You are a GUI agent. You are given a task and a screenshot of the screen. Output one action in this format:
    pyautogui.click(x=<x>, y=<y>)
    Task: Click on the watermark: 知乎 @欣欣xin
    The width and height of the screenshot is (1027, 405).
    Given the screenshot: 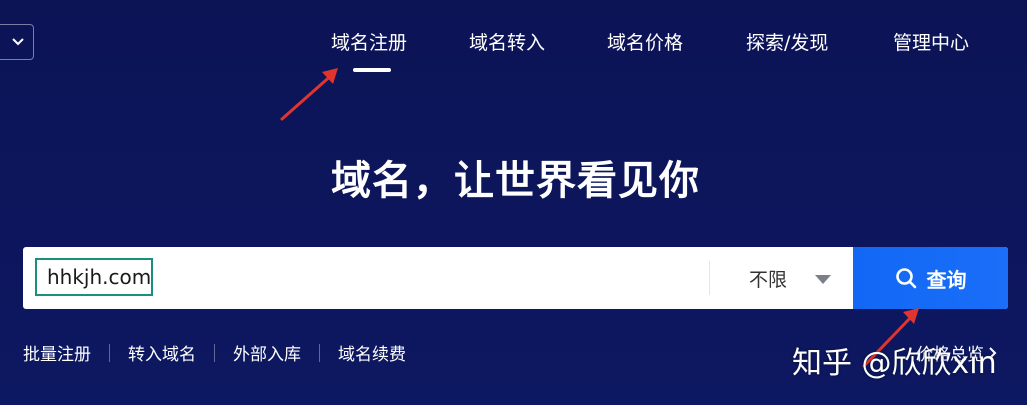 What is the action you would take?
    pyautogui.click(x=894, y=363)
    